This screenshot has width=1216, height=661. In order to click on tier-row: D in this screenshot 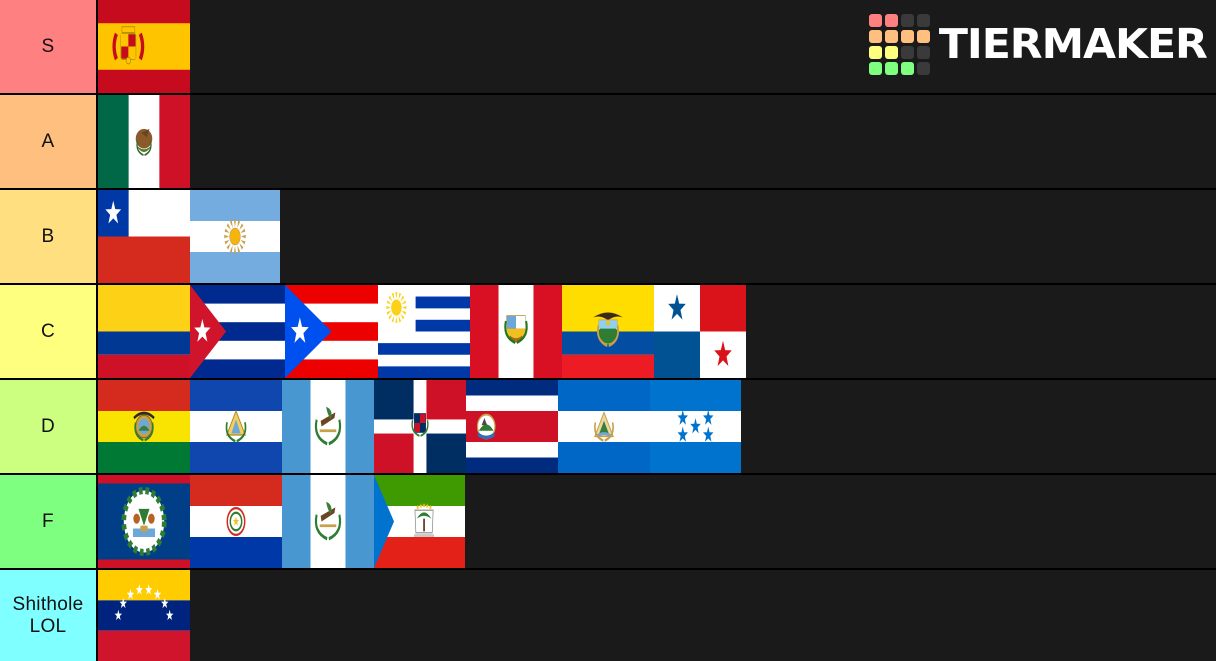, I will do `click(608, 427)`.